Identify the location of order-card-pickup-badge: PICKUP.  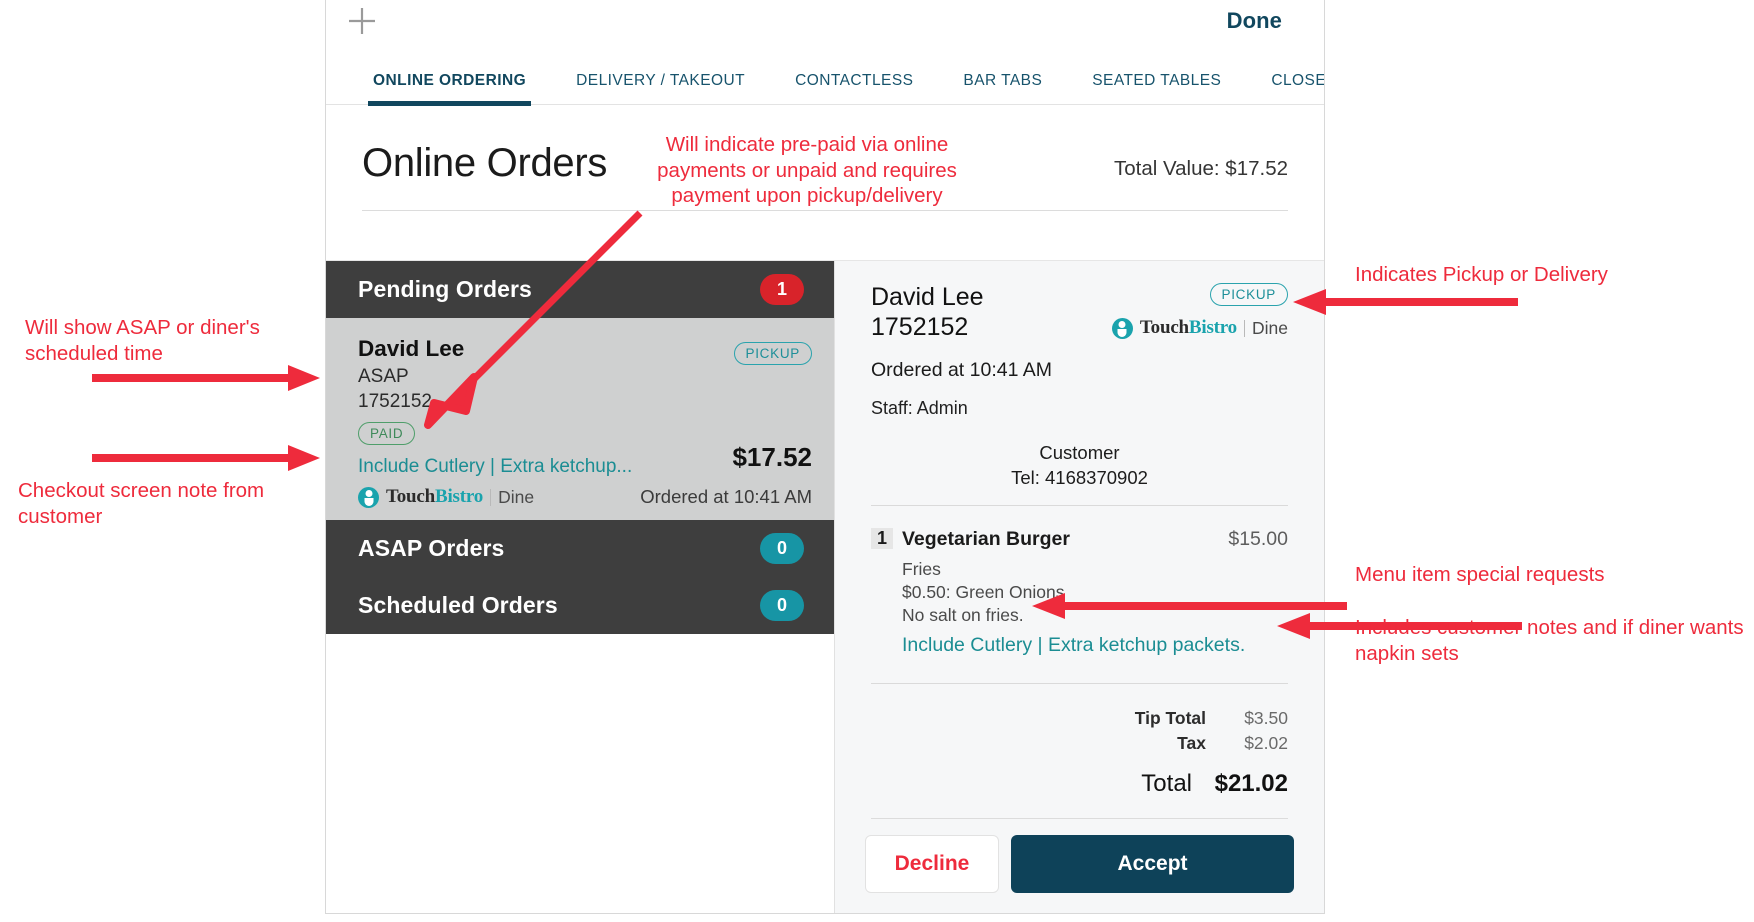
(772, 353).